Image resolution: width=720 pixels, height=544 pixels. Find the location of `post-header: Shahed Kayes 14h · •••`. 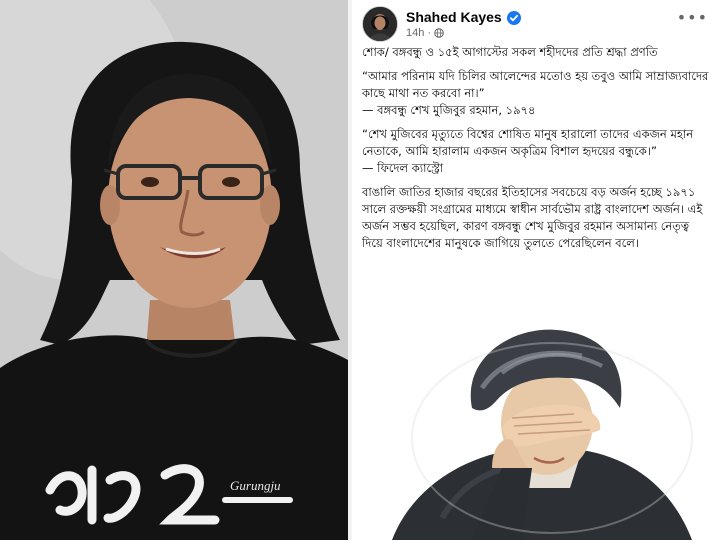

post-header: Shahed Kayes 14h · ••• is located at coordinates (537, 24).